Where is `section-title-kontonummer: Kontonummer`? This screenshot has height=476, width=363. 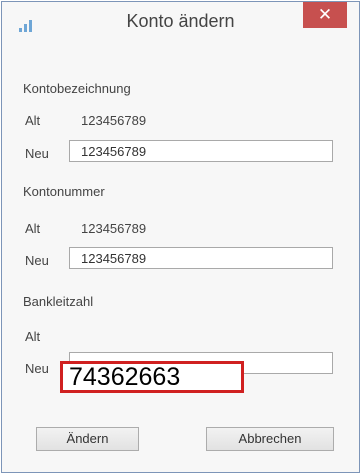
section-title-kontonummer: Kontonummer is located at coordinates (64, 191).